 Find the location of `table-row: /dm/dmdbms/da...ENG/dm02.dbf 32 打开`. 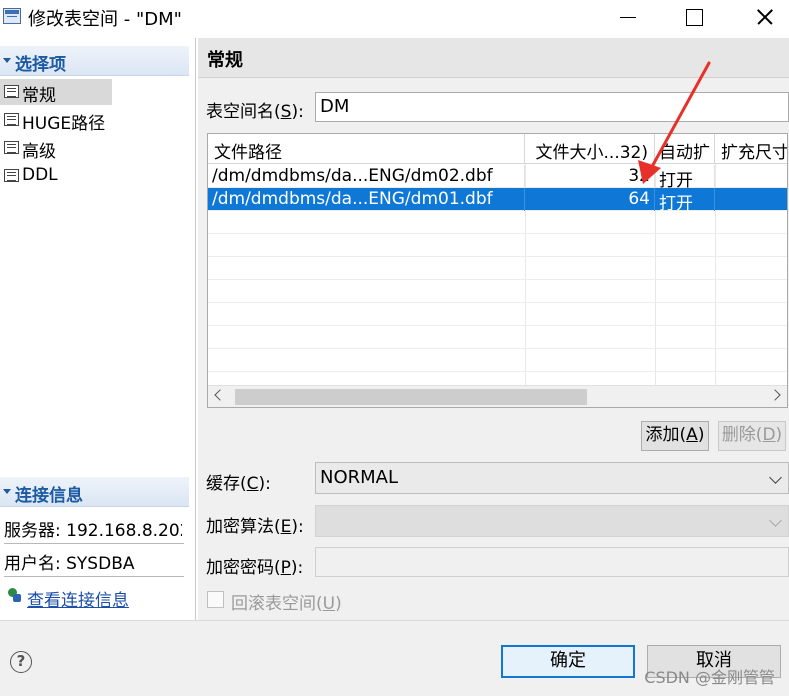

table-row: /dm/dmdbms/da...ENG/dm02.dbf 32 打开 is located at coordinates (497, 176).